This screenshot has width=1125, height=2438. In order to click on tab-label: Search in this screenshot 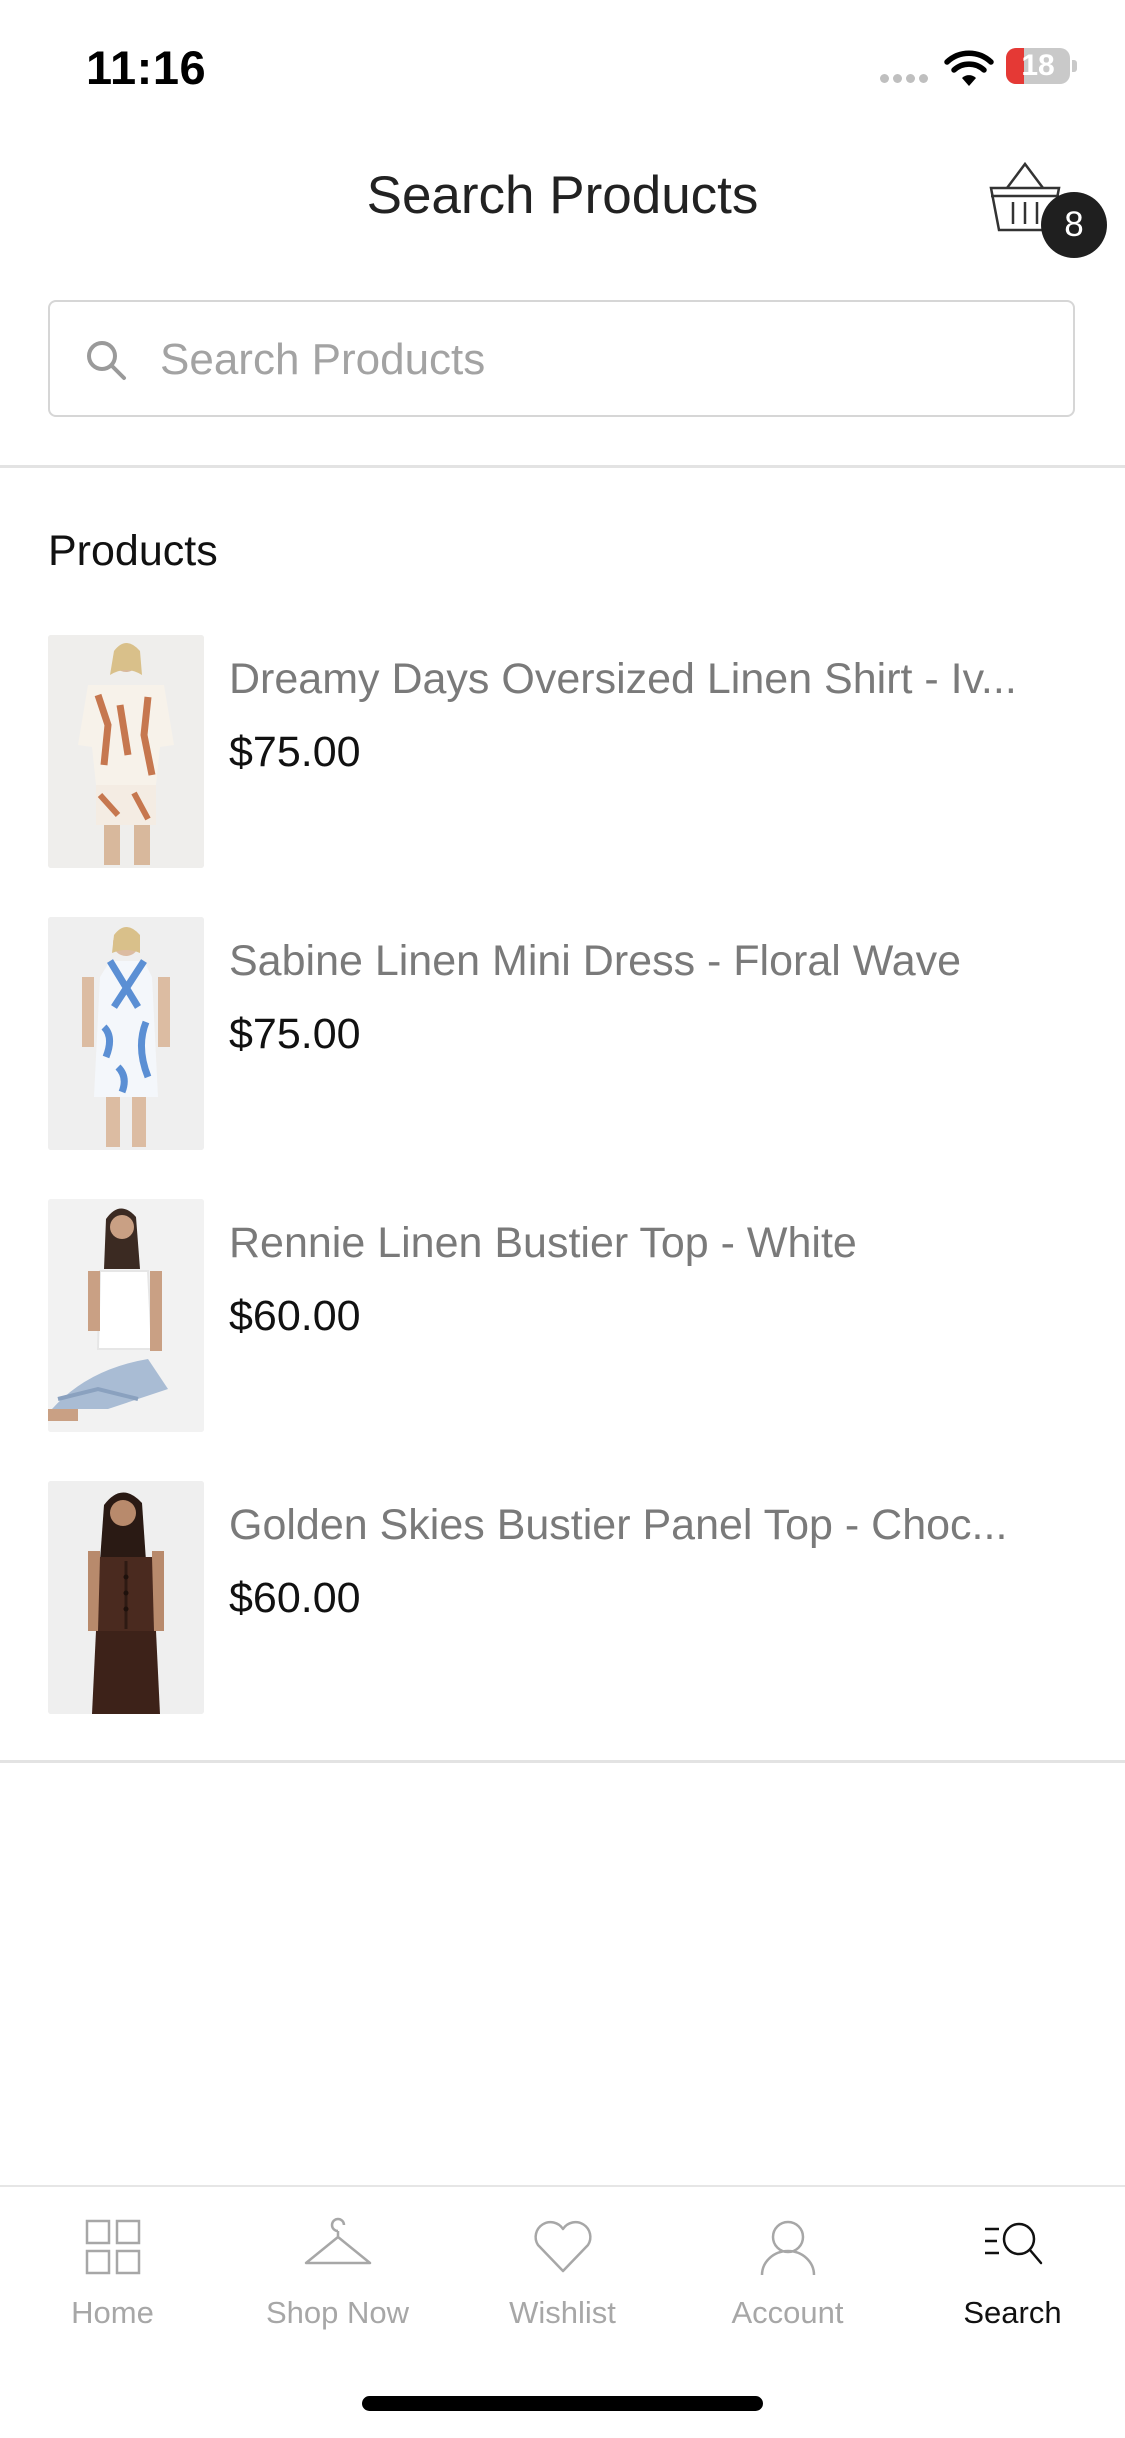, I will do `click(1012, 2312)`.